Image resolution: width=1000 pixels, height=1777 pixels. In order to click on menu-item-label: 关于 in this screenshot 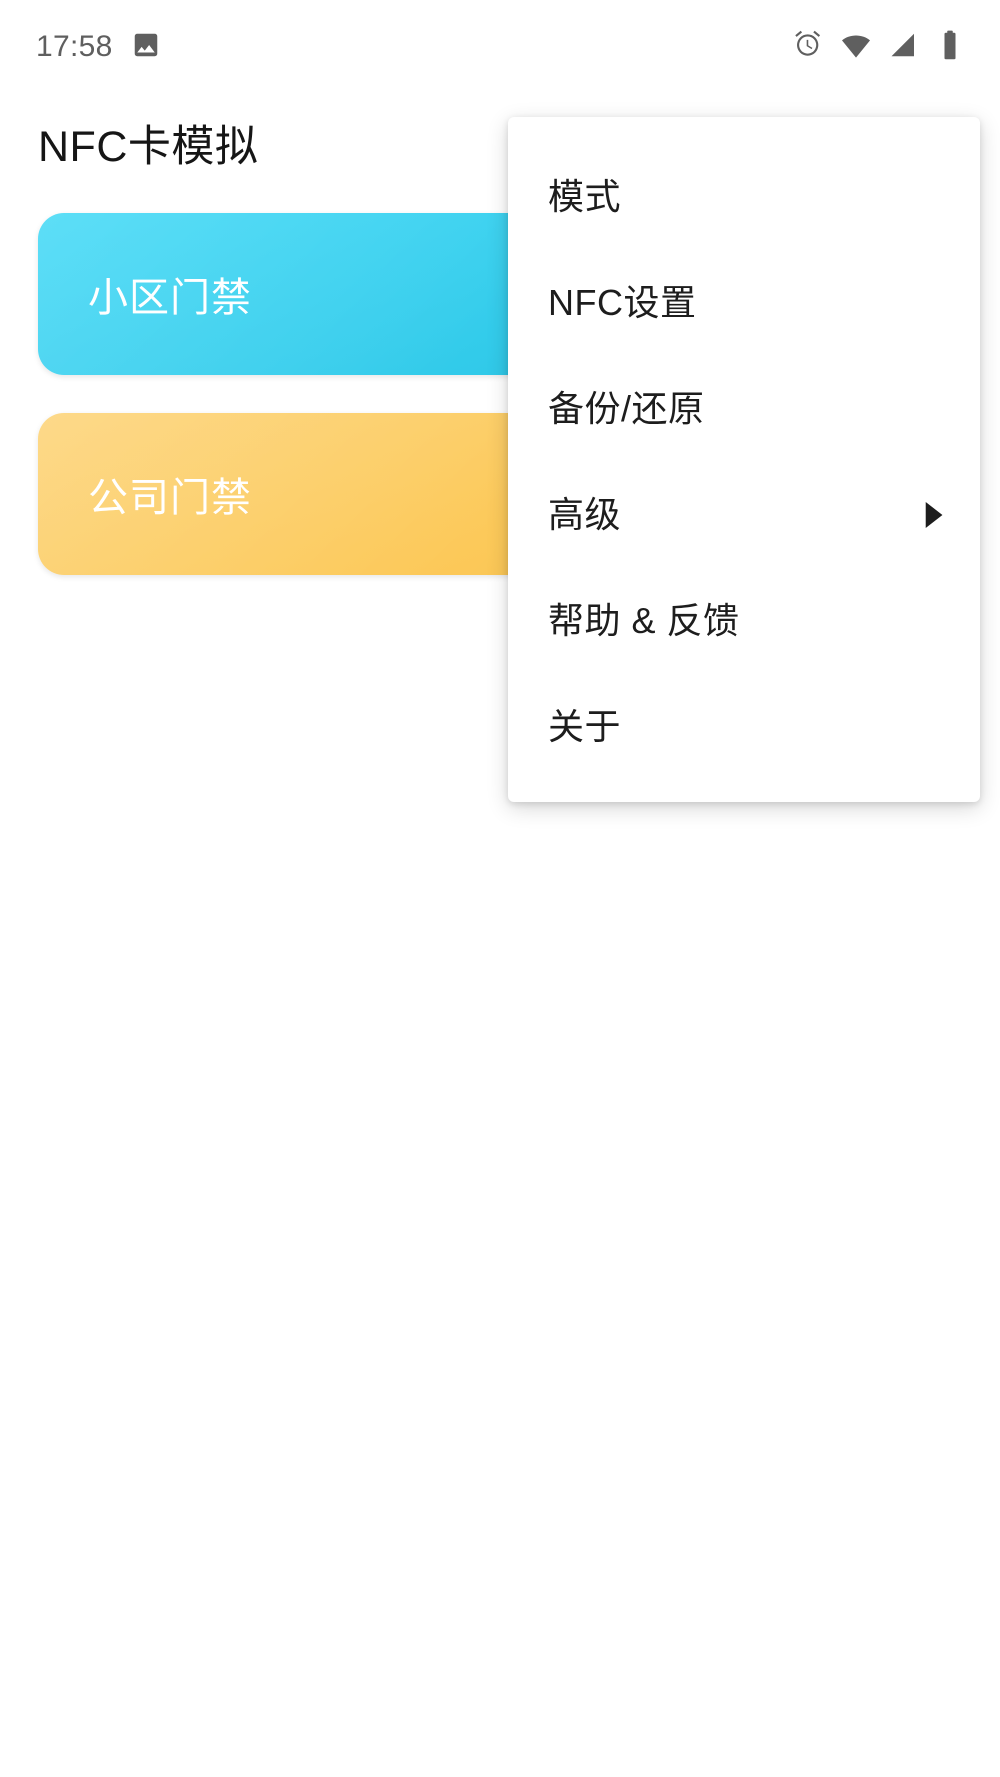, I will do `click(585, 727)`.